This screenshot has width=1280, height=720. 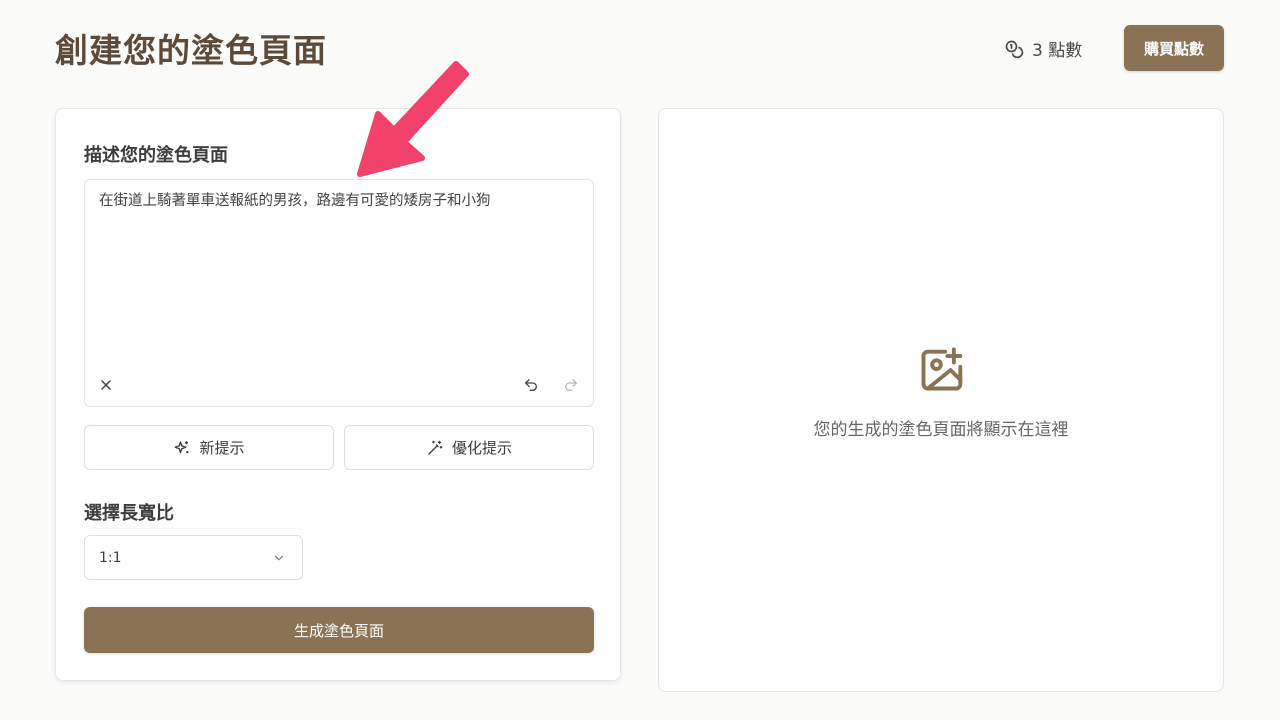 I want to click on optimize-prompt-label: 優化提示, so click(x=481, y=448).